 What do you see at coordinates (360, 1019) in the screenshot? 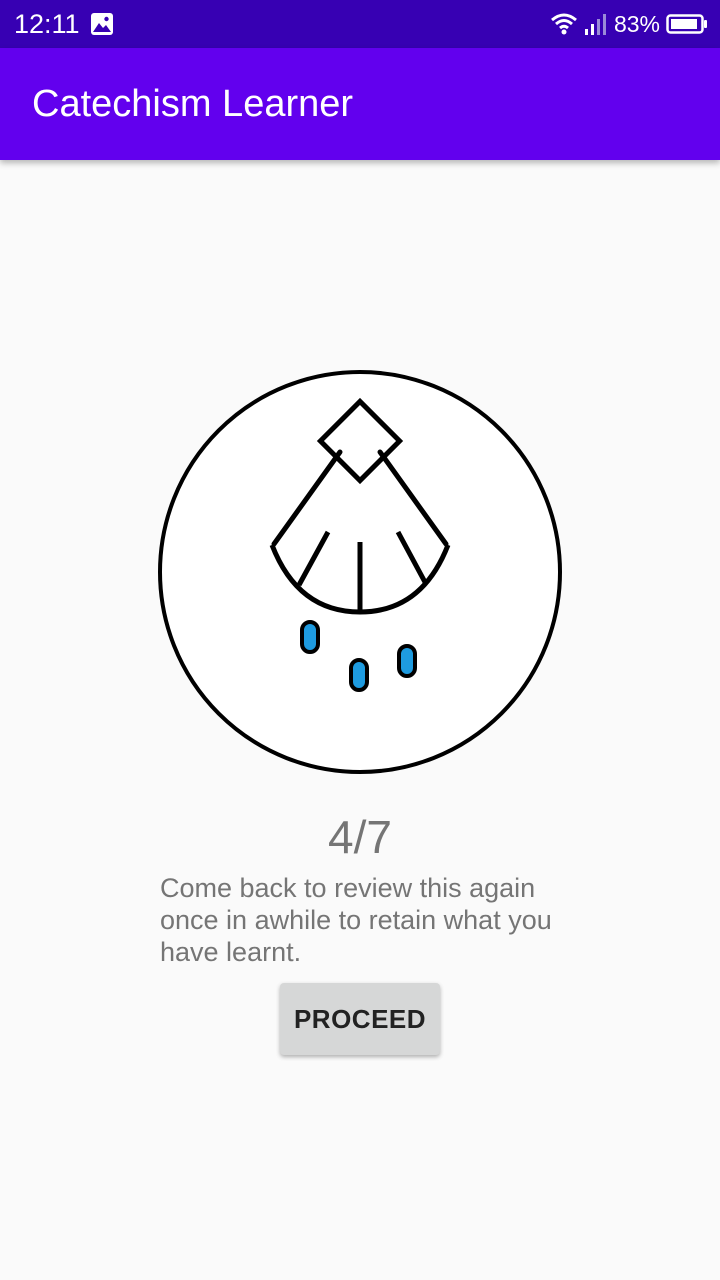
I see `proceed-button: PROCEED` at bounding box center [360, 1019].